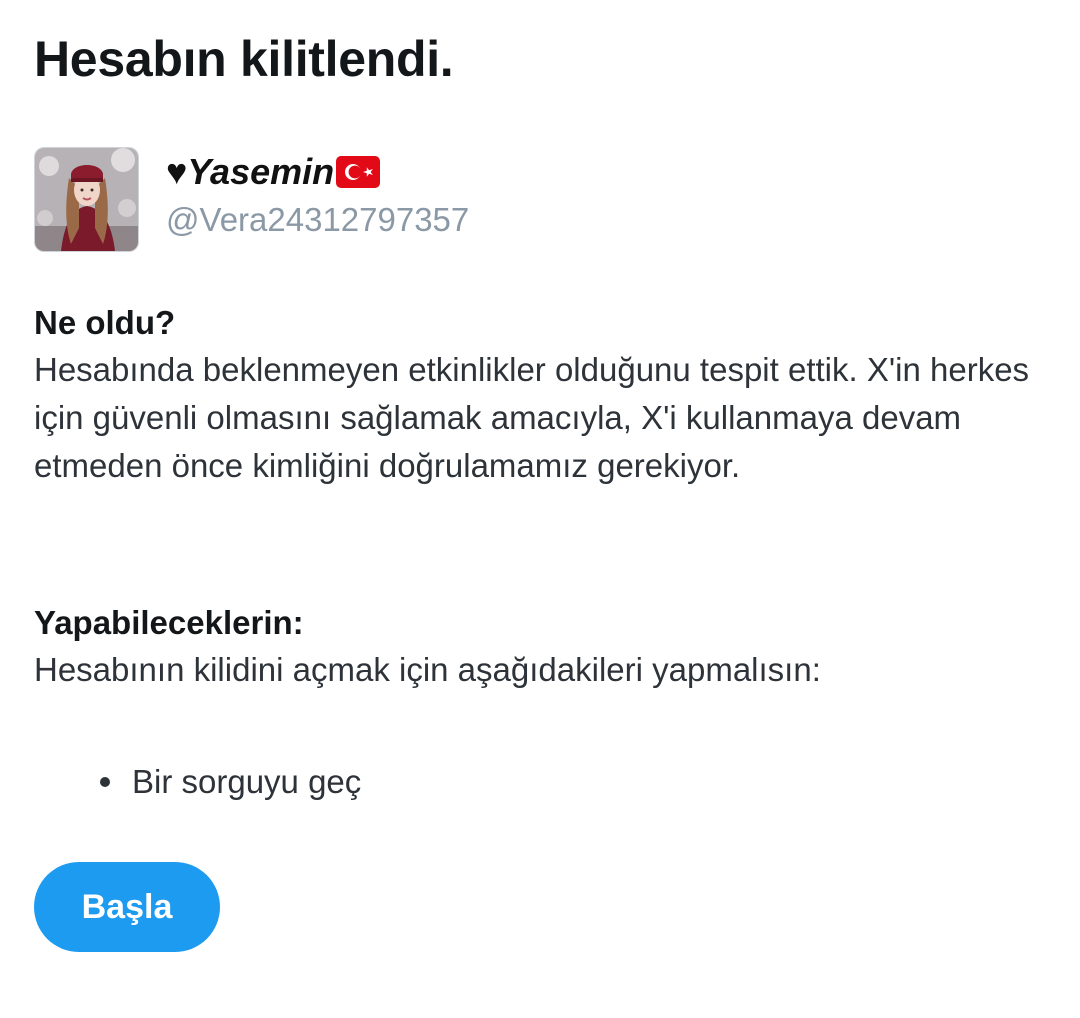 The image size is (1080, 1018). Describe the element at coordinates (250, 171) in the screenshot. I see `display-name-text: ♥Yasemin` at that location.